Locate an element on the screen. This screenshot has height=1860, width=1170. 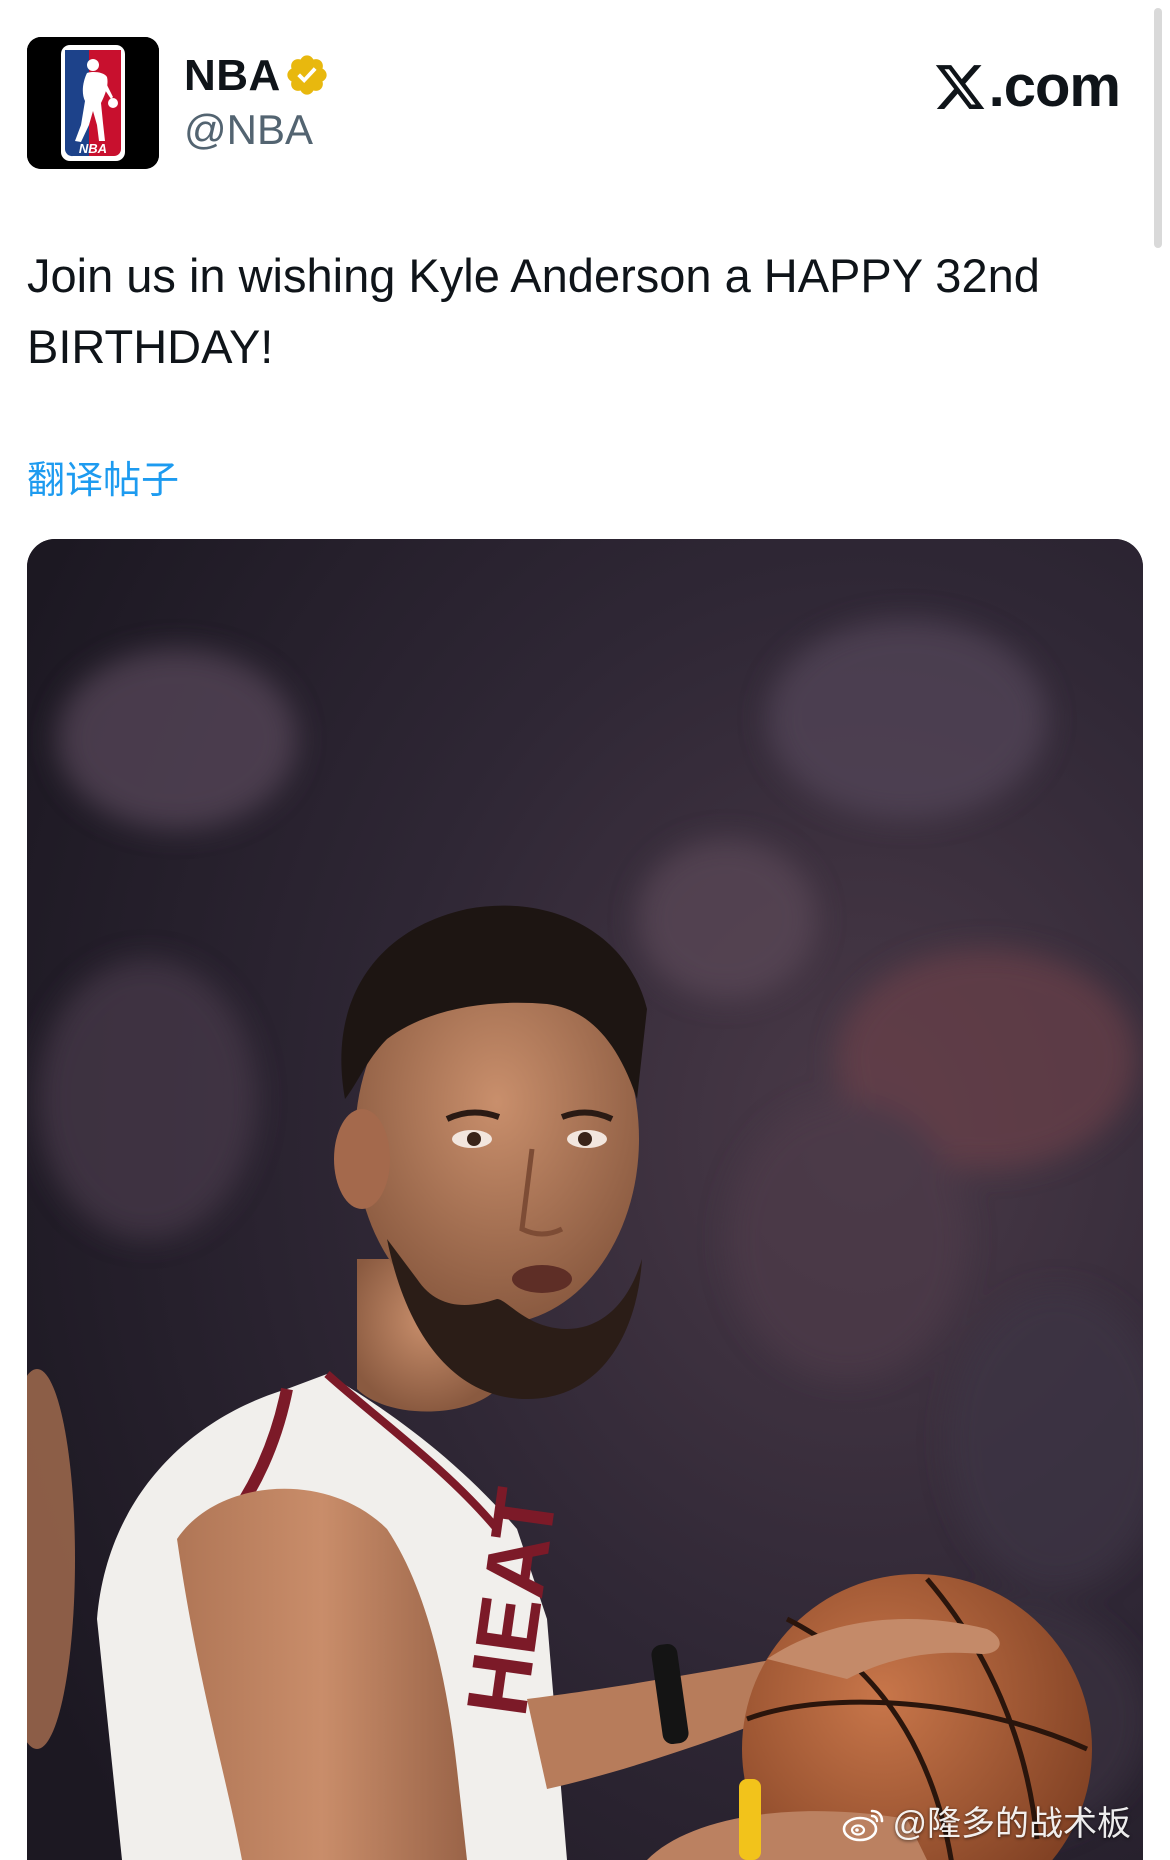
weibo-icon is located at coordinates (863, 1825).